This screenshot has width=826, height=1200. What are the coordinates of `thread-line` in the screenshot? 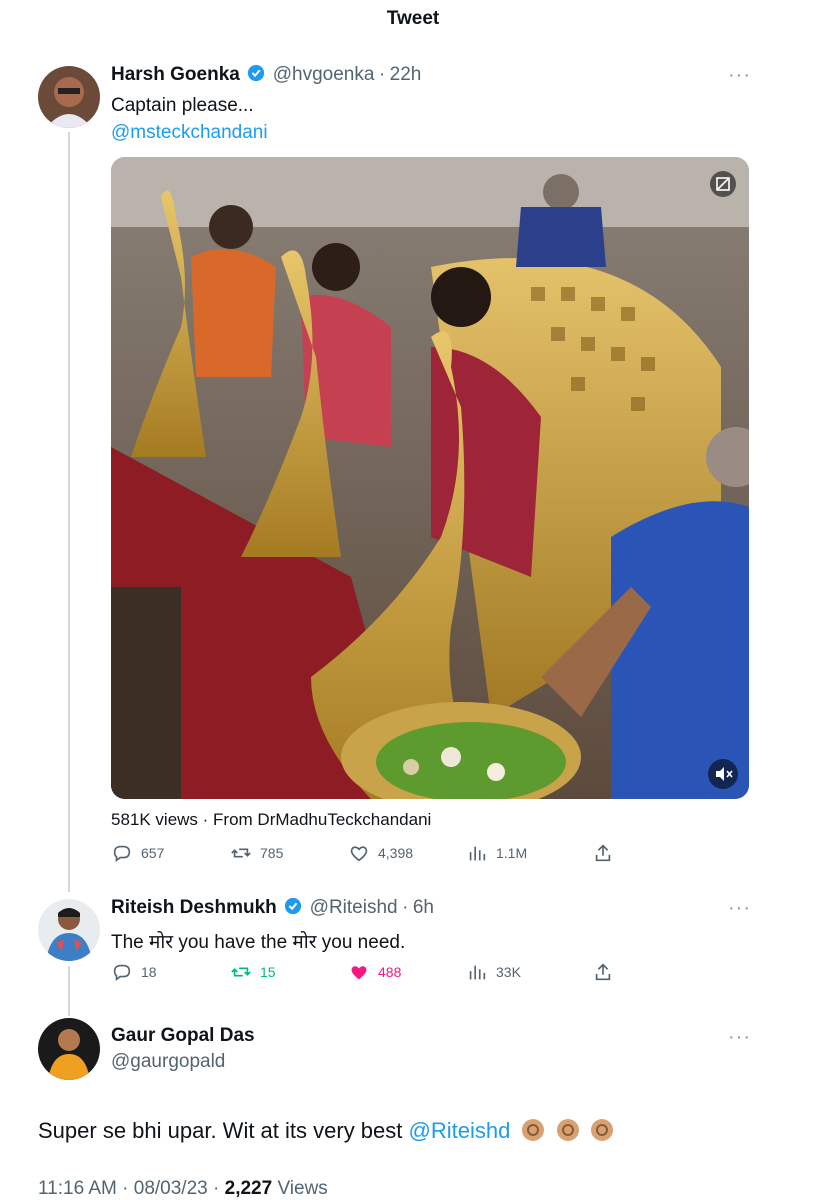 It's located at (69, 512).